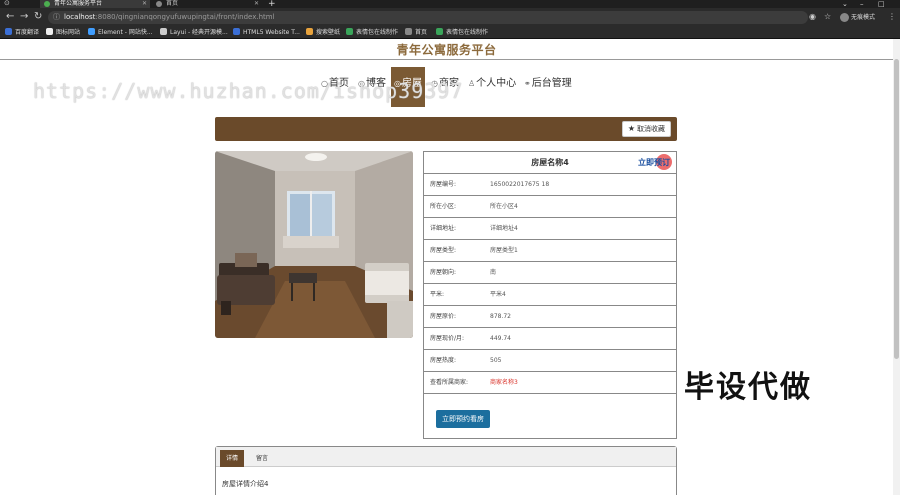 This screenshot has height=495, width=900. I want to click on menu-label: 个人中心, so click(496, 83).